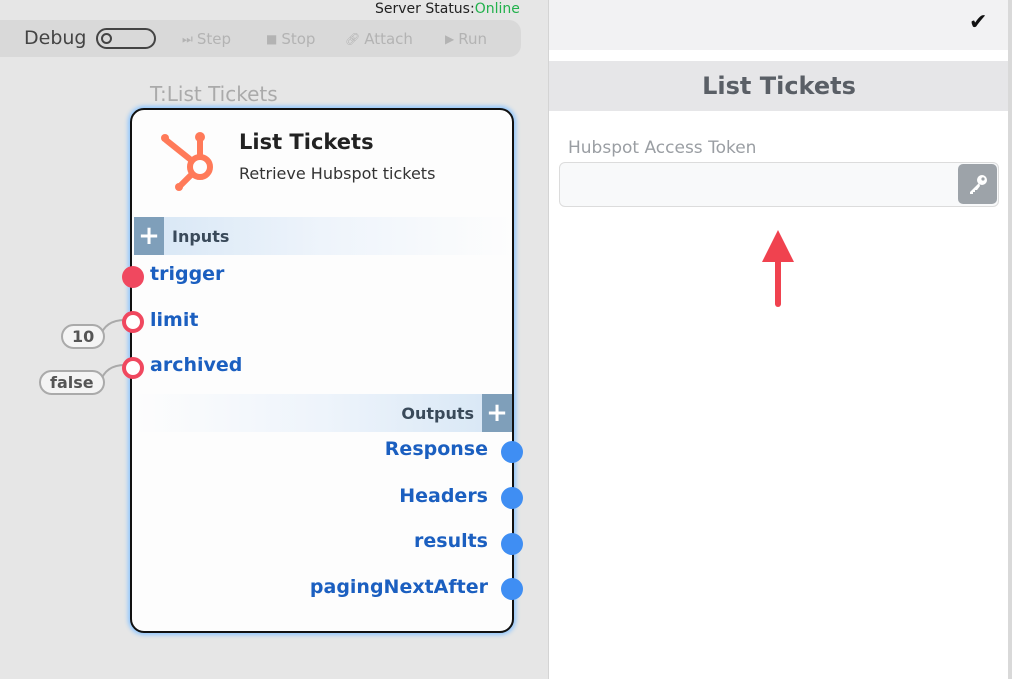 This screenshot has height=679, width=1012. I want to click on limit-input-pin, so click(133, 322).